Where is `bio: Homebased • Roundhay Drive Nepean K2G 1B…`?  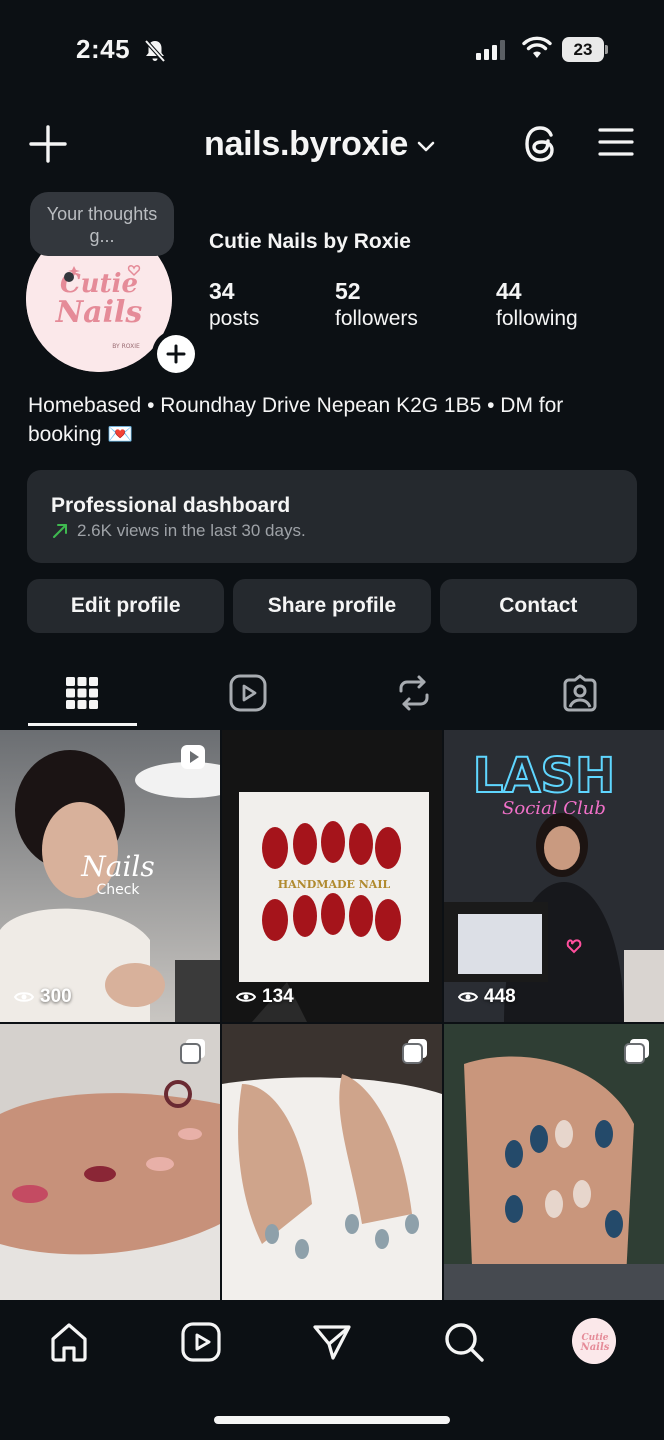
bio: Homebased • Roundhay Drive Nepean K2G 1B… is located at coordinates (296, 420).